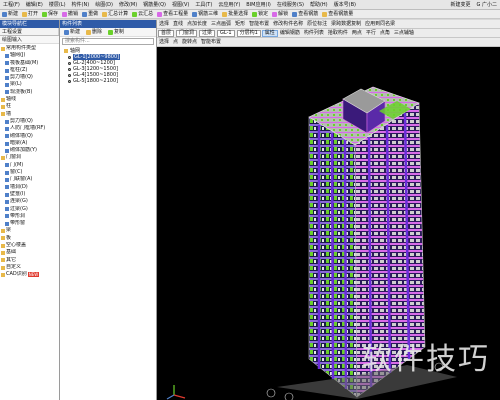 This screenshot has height=400, width=500. What do you see at coordinates (29, 143) in the screenshot?
I see `tree-item: 暗梁(A)` at bounding box center [29, 143].